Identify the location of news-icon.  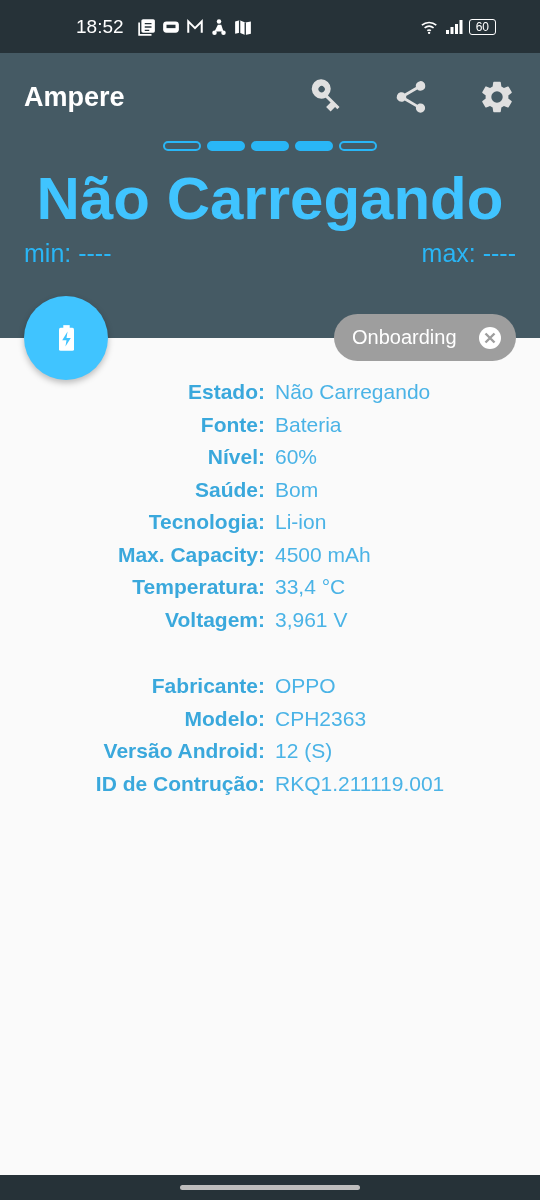
(146, 26).